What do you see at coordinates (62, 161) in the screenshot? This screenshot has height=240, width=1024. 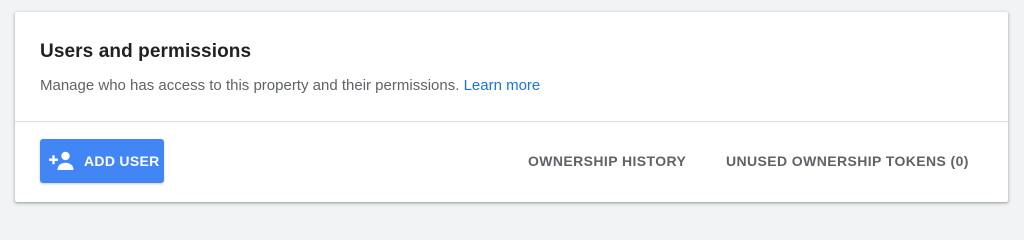 I see `person-add-icon` at bounding box center [62, 161].